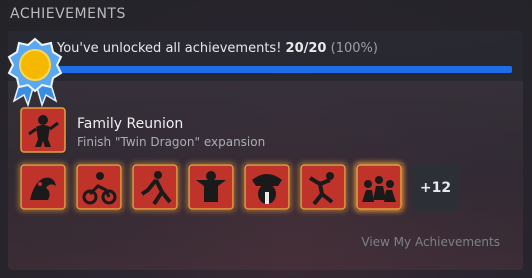 This screenshot has width=532, height=278. Describe the element at coordinates (130, 124) in the screenshot. I see `recent-achievement-name: Family Reunion` at that location.